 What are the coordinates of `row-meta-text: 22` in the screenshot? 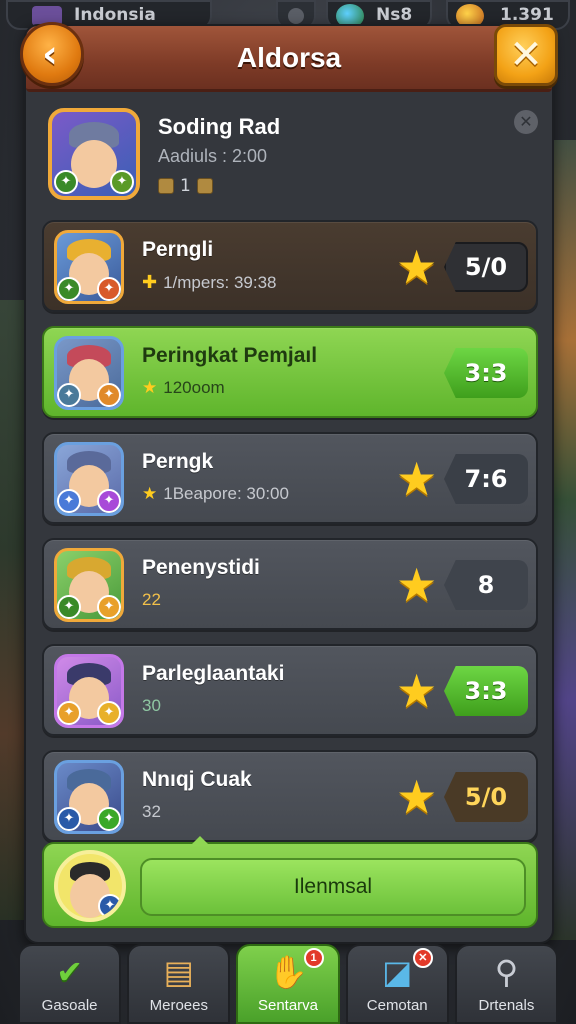 It's located at (151, 599).